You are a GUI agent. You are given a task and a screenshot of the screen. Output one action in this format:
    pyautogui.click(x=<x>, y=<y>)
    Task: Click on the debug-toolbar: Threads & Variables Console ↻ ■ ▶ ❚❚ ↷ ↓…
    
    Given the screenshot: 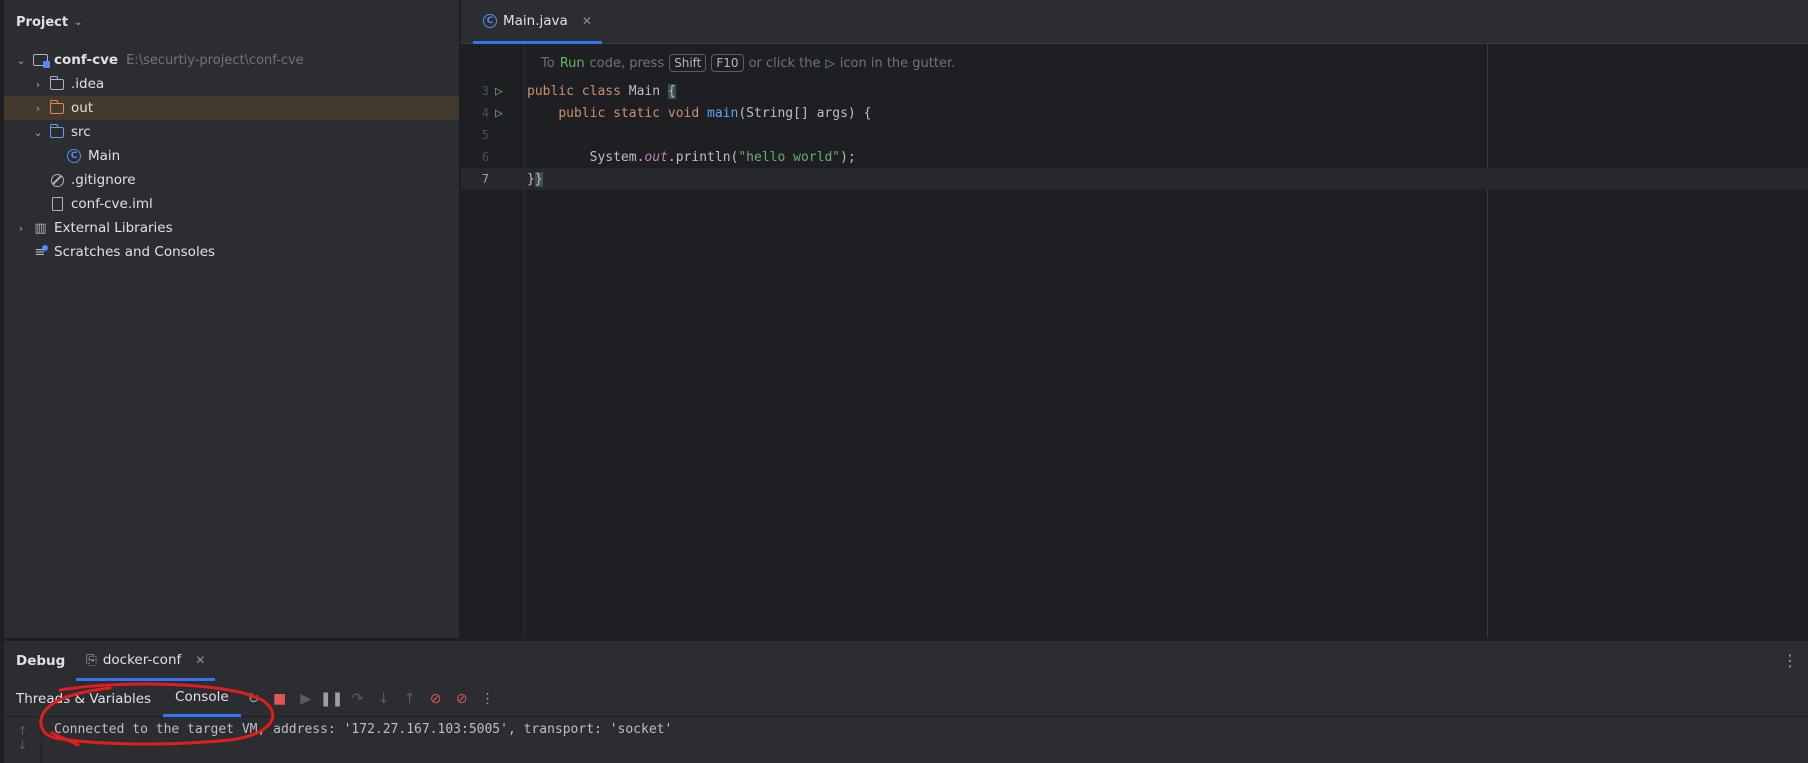 What is the action you would take?
    pyautogui.click(x=906, y=699)
    